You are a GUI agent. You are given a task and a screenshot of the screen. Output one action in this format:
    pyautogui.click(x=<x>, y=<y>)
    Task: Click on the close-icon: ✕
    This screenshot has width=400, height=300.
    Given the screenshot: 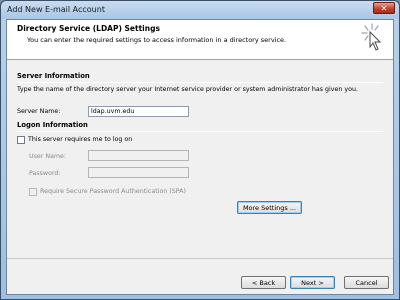 What is the action you would take?
    pyautogui.click(x=384, y=8)
    